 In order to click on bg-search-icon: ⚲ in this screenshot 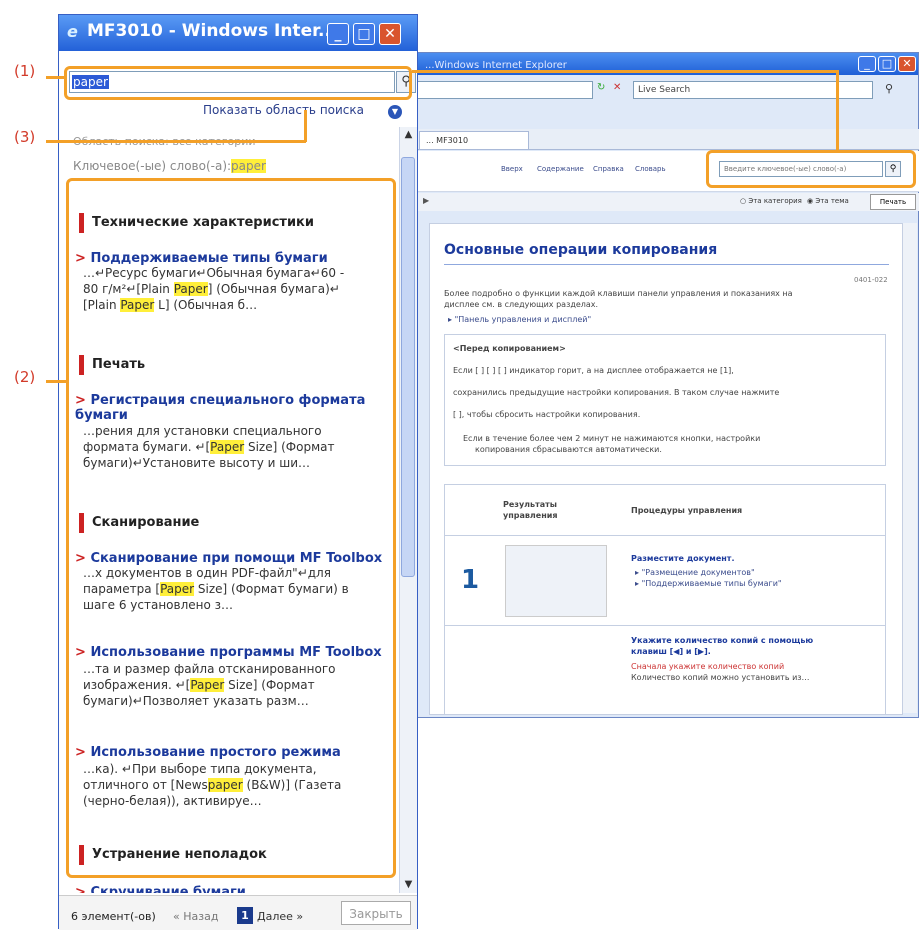, I will do `click(889, 88)`.